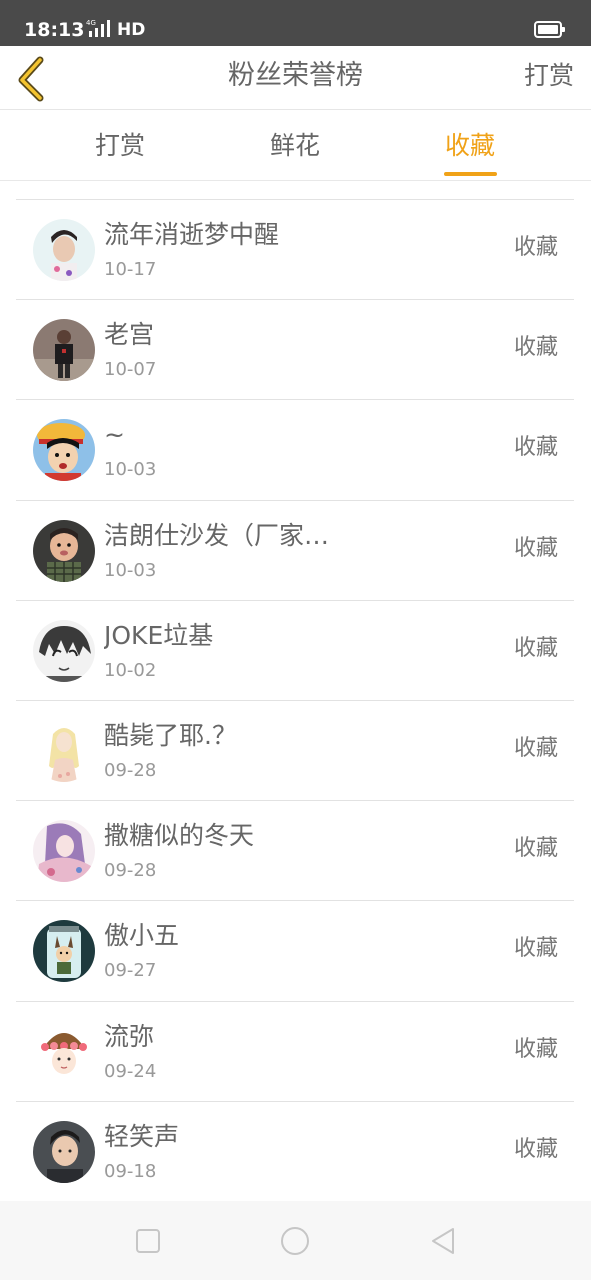 The height and width of the screenshot is (1280, 591). I want to click on avatar-young-man-portrait, so click(64, 1151).